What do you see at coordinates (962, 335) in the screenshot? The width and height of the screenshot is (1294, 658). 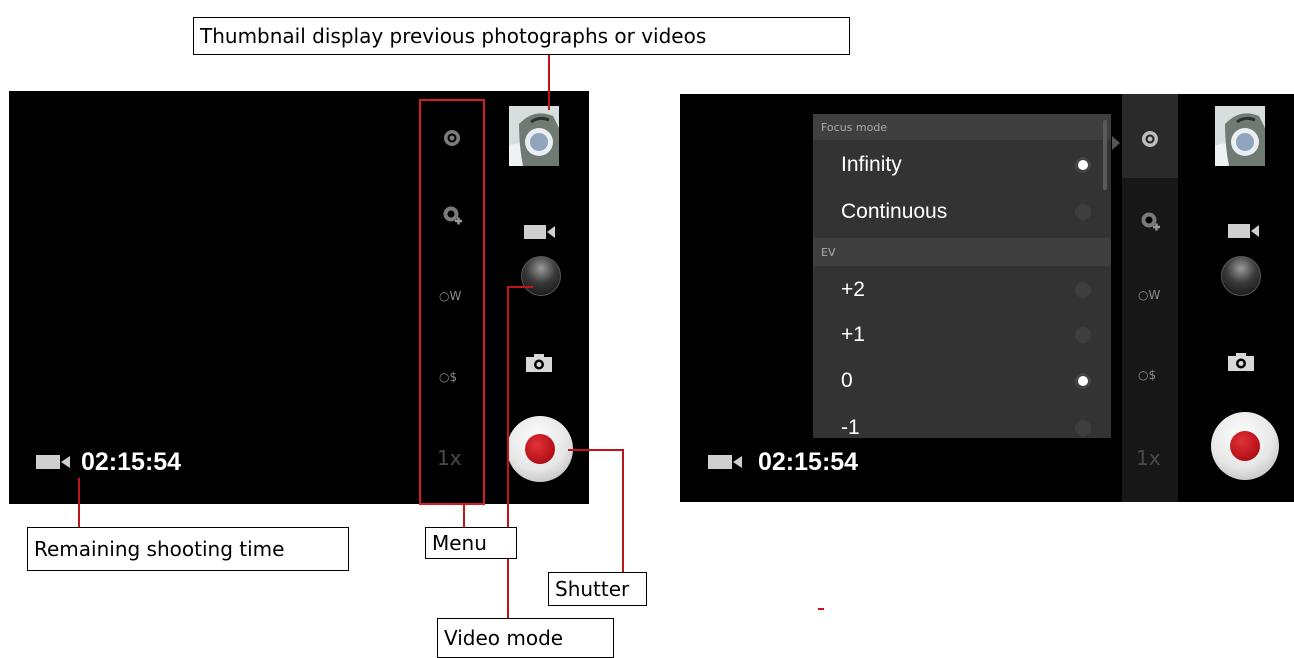 I see `ev-option-plus1: +1` at bounding box center [962, 335].